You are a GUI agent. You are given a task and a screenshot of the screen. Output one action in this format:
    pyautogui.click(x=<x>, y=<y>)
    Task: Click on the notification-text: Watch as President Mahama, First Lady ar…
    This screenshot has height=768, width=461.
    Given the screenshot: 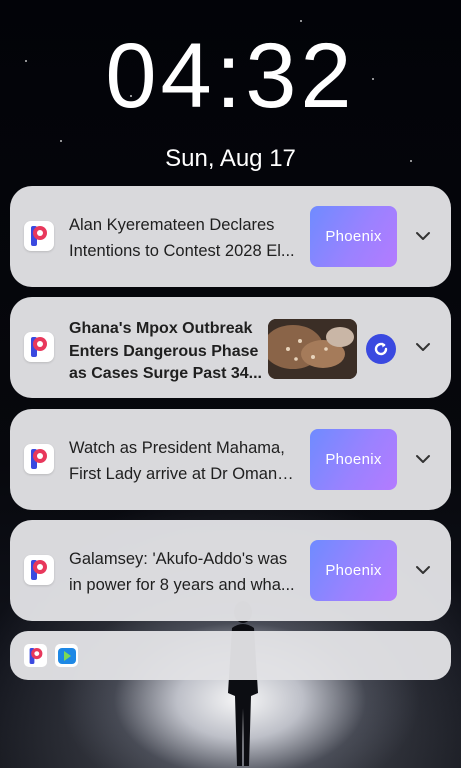 What is the action you would take?
    pyautogui.click(x=184, y=461)
    